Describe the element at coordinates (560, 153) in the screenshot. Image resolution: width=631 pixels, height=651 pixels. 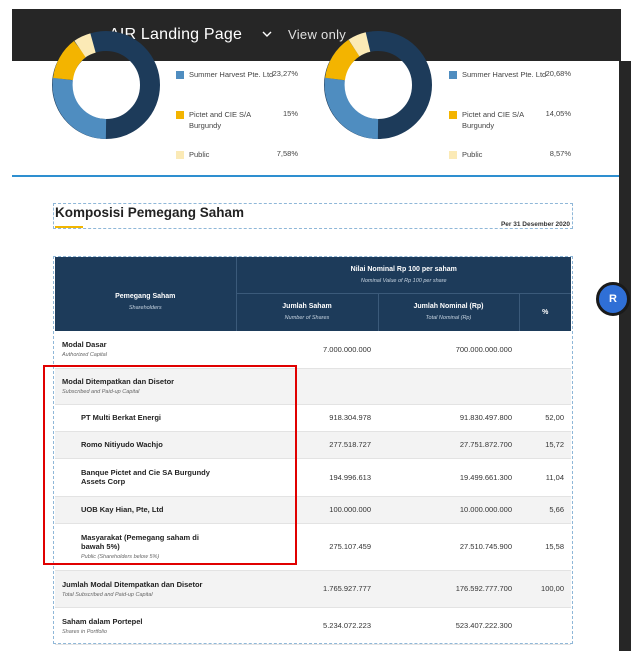
I see `legend-percent: 8,57%` at that location.